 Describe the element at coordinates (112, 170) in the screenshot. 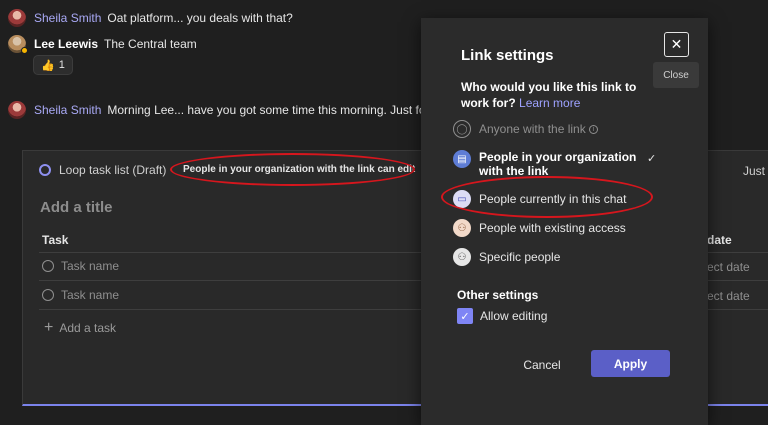

I see `loop-title: Loop task list (Draft)` at that location.